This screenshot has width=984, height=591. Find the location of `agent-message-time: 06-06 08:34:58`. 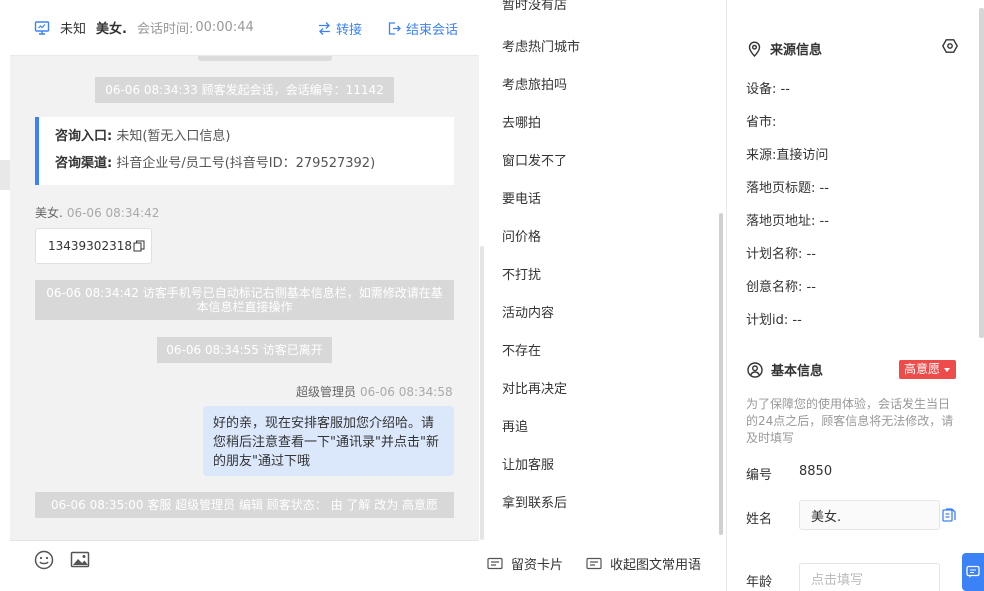

agent-message-time: 06-06 08:34:58 is located at coordinates (406, 392).